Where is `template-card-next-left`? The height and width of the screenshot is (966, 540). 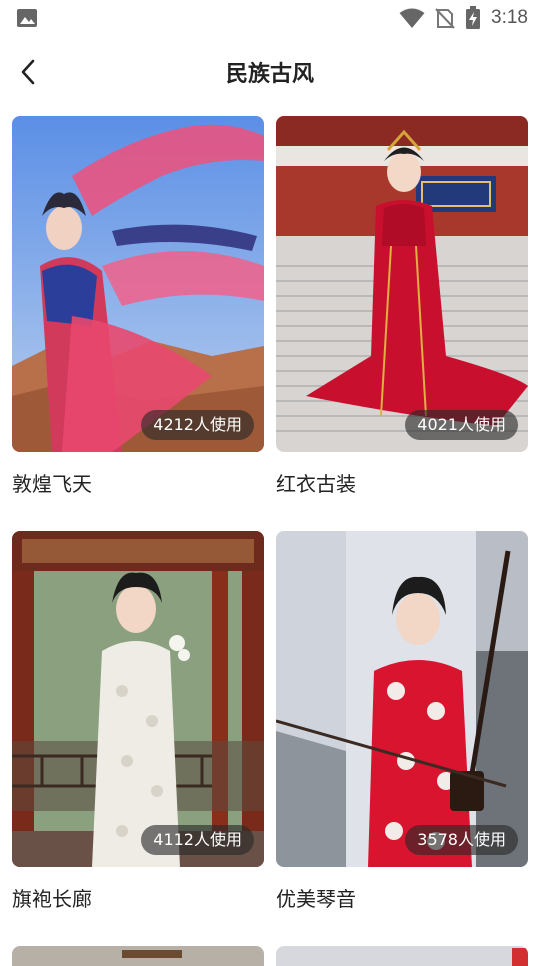 template-card-next-left is located at coordinates (138, 956).